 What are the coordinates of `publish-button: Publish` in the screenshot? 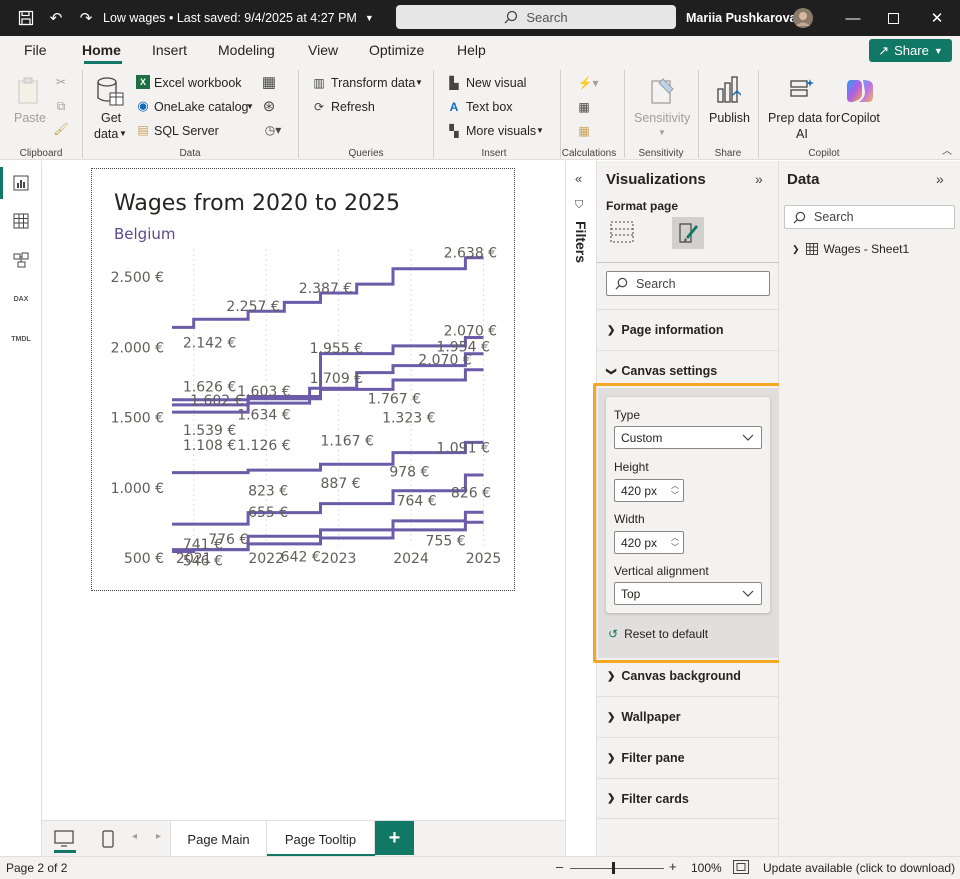 It's located at (729, 118).